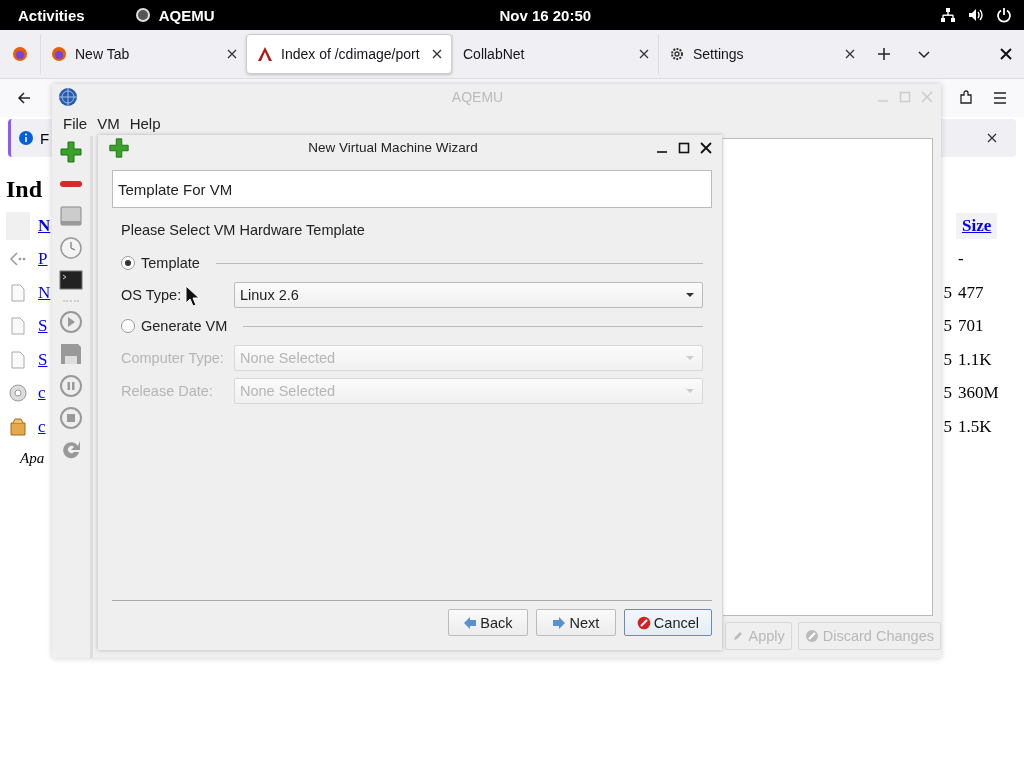 The image size is (1024, 768). What do you see at coordinates (43, 259) in the screenshot?
I see `file-link: P` at bounding box center [43, 259].